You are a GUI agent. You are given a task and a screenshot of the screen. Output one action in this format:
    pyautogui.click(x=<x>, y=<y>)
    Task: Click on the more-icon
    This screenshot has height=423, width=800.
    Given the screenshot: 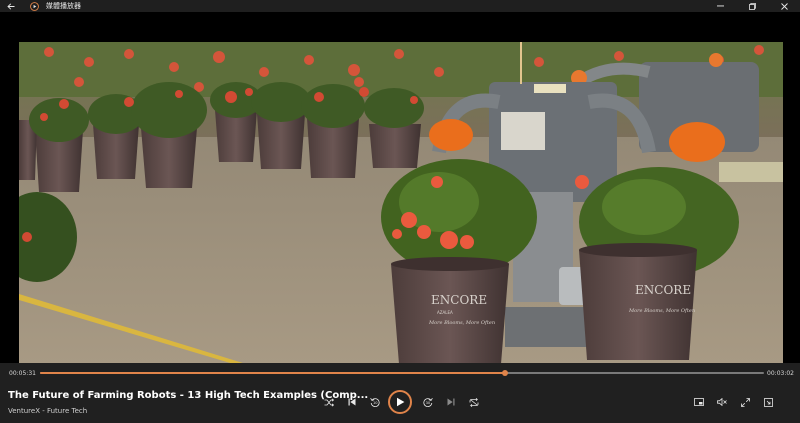 What is the action you would take?
    pyautogui.click(x=768, y=402)
    